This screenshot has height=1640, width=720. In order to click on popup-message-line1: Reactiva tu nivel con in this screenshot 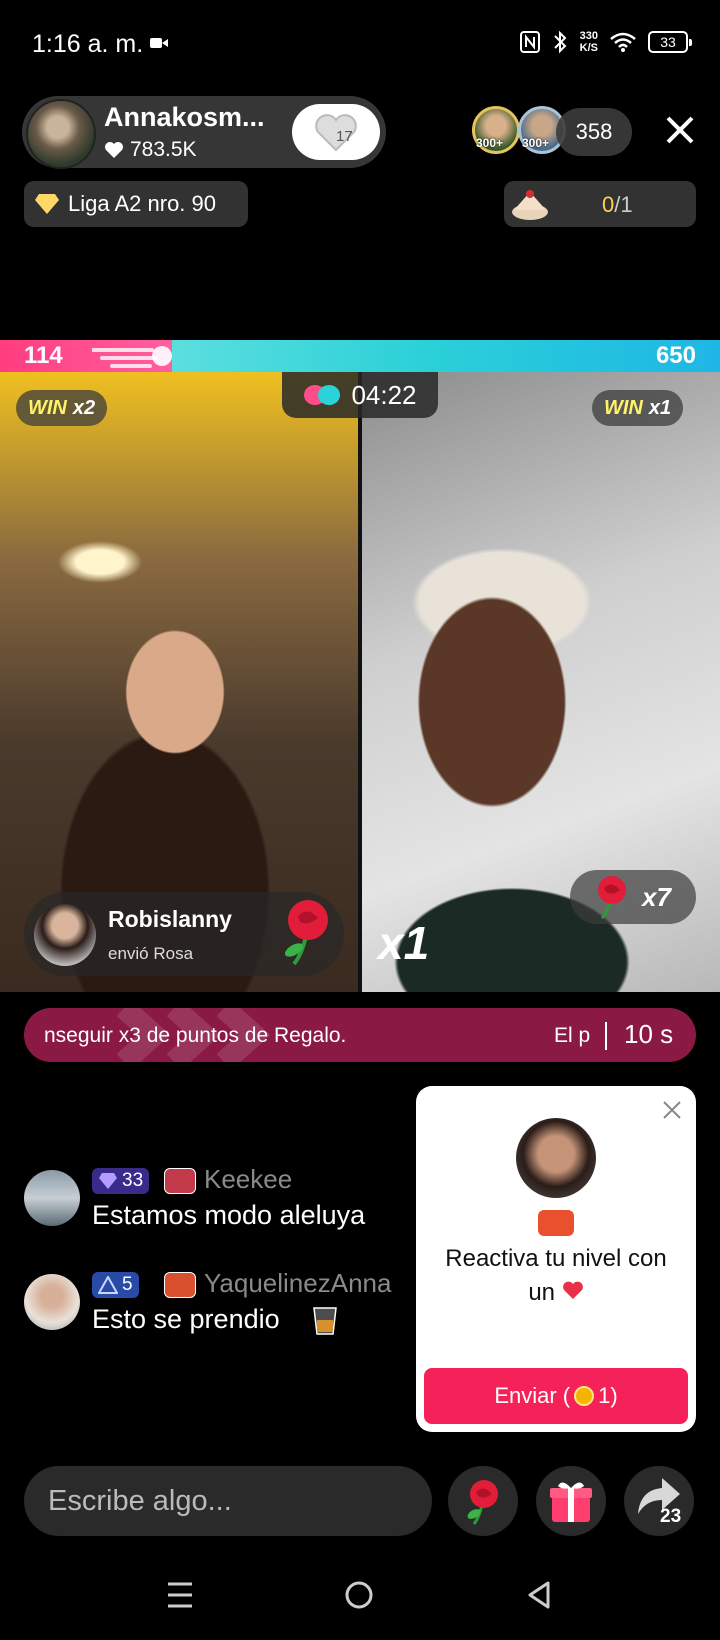, I will do `click(556, 1258)`.